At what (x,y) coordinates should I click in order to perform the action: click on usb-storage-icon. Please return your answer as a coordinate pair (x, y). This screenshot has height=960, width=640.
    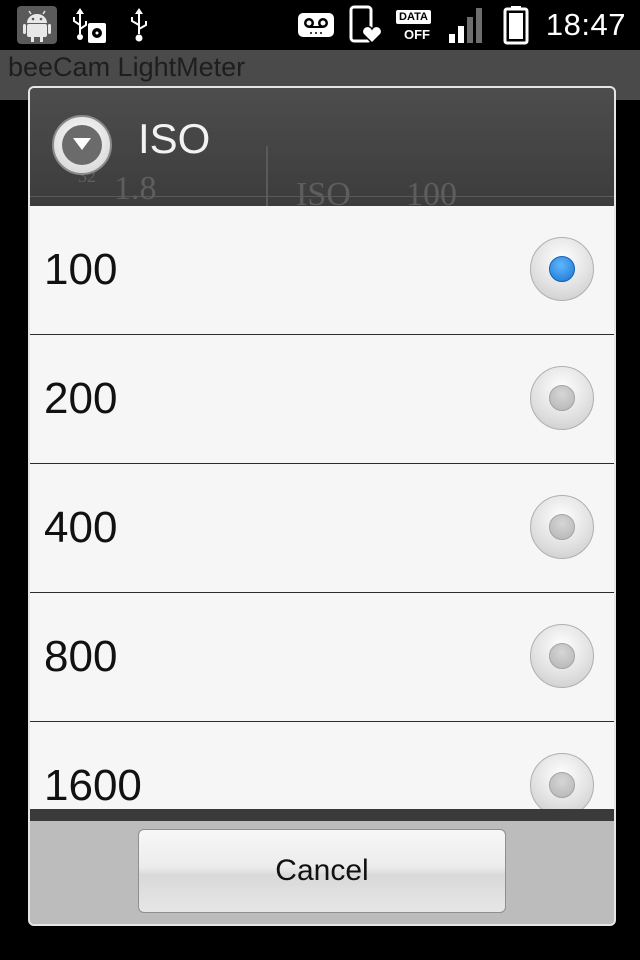
    Looking at the image, I should click on (90, 25).